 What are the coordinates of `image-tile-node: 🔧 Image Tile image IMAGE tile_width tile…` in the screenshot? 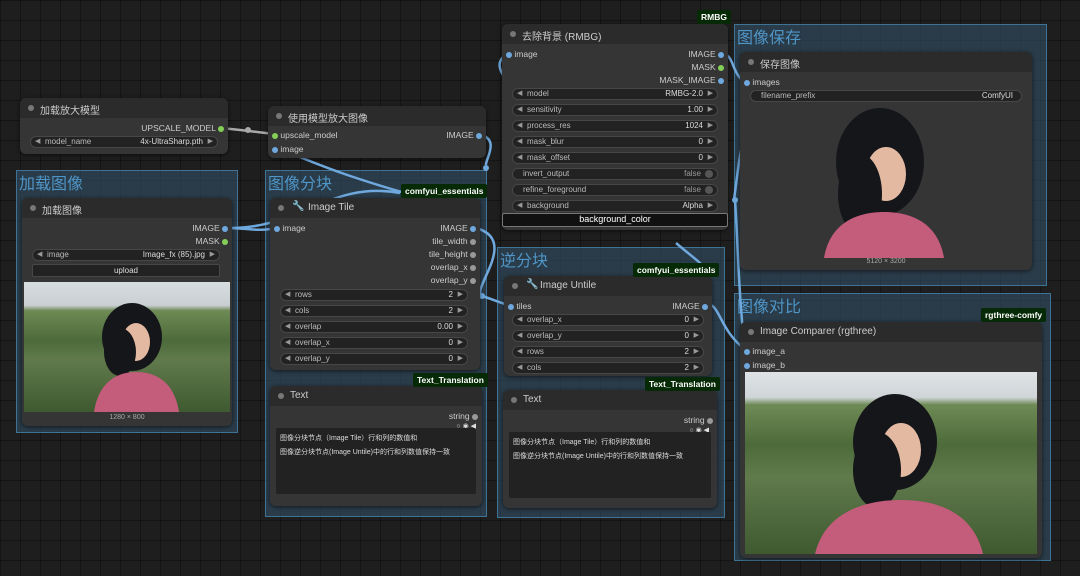 It's located at (375, 284).